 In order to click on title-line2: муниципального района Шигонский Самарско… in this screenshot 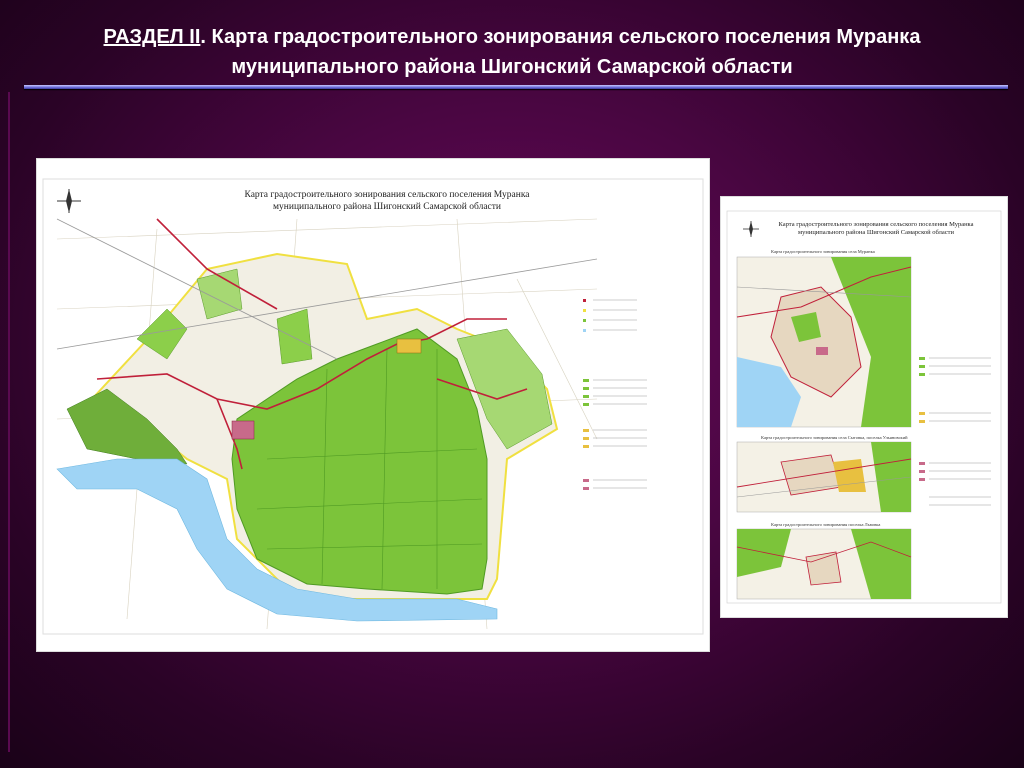, I will do `click(512, 67)`.